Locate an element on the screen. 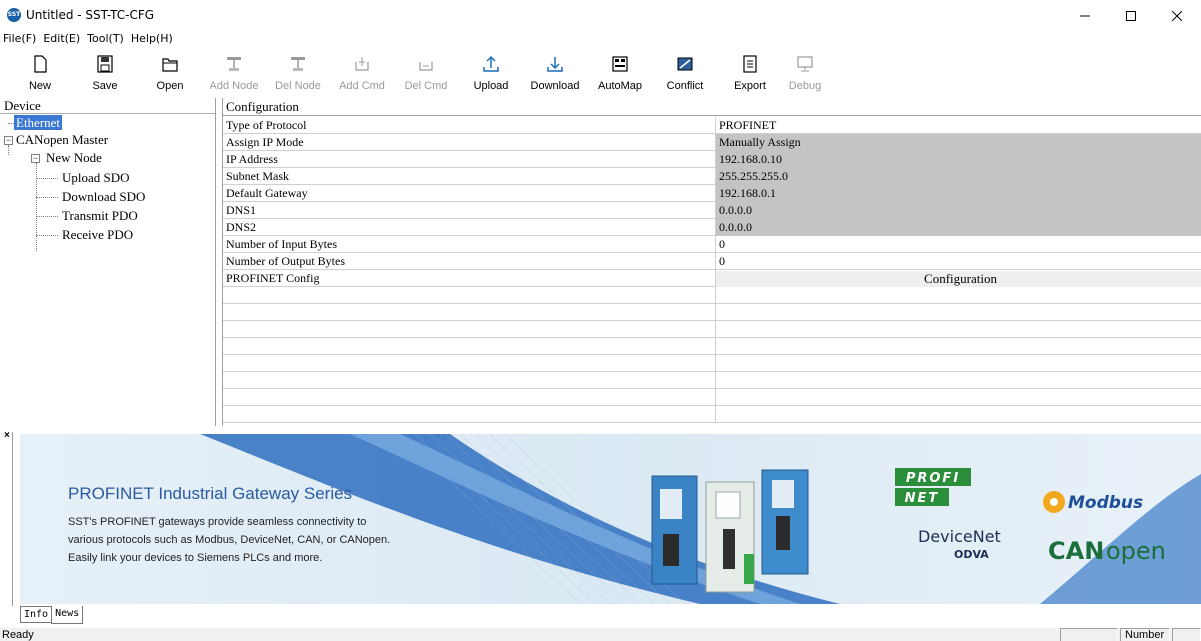 The width and height of the screenshot is (1201, 641). input-bytes-value: 0 is located at coordinates (958, 244).